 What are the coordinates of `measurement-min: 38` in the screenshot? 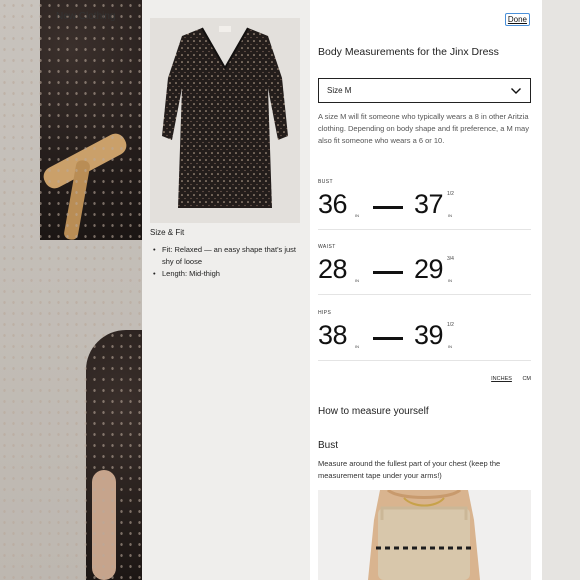 It's located at (333, 335).